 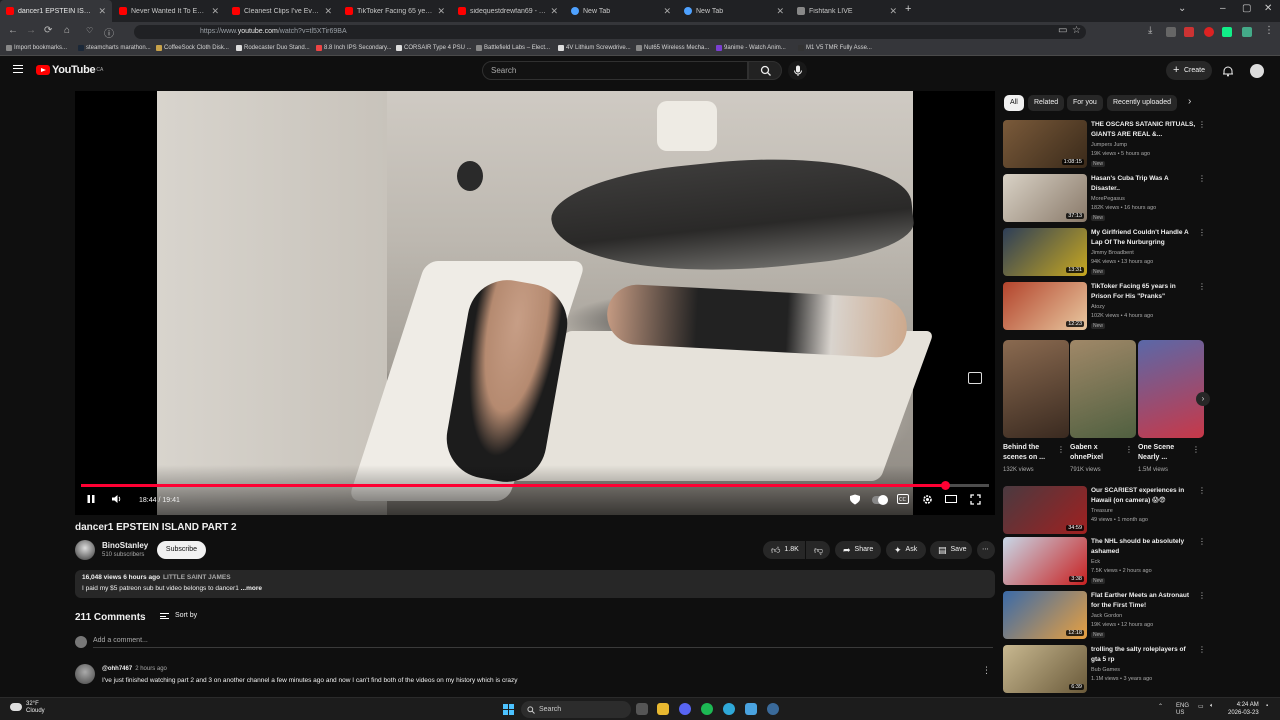 What do you see at coordinates (31, 30) in the screenshot?
I see `forward-icon: →` at bounding box center [31, 30].